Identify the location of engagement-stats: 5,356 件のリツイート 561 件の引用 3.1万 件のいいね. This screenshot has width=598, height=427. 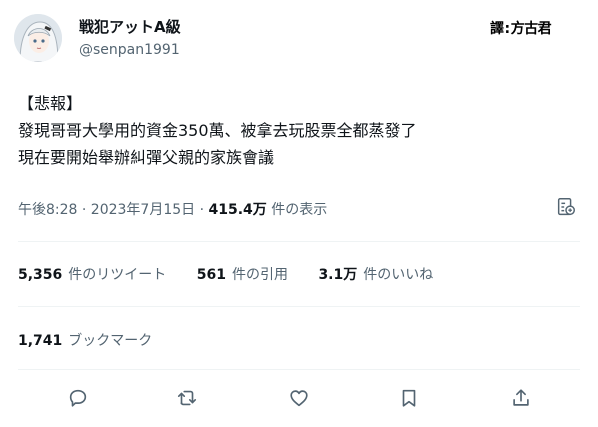
(238, 274).